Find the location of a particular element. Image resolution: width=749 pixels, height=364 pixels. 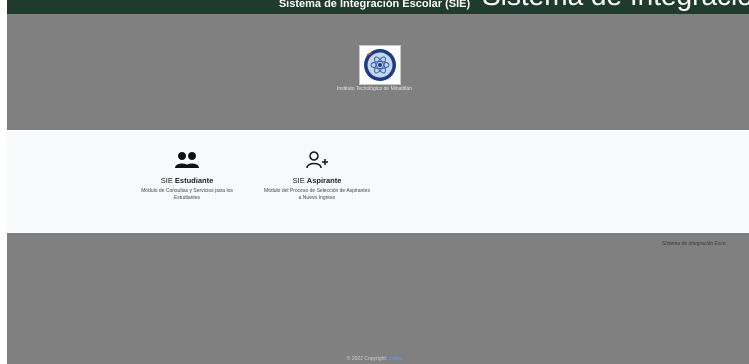

institution-name: Instituto Tecnológico de Minatitlán is located at coordinates (374, 89).